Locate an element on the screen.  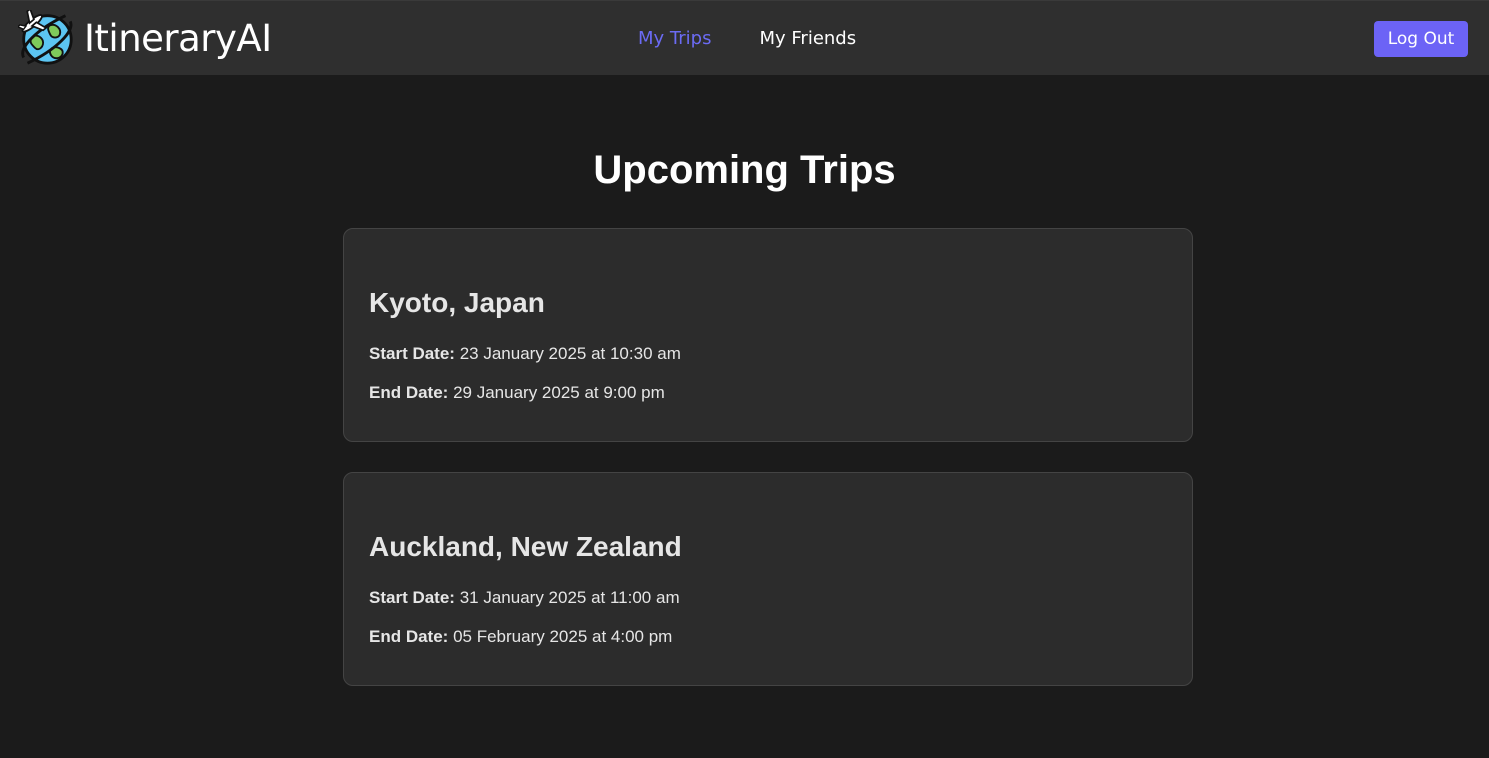
start-date-value: 31 January 2025 at 11:00 am is located at coordinates (569, 597).